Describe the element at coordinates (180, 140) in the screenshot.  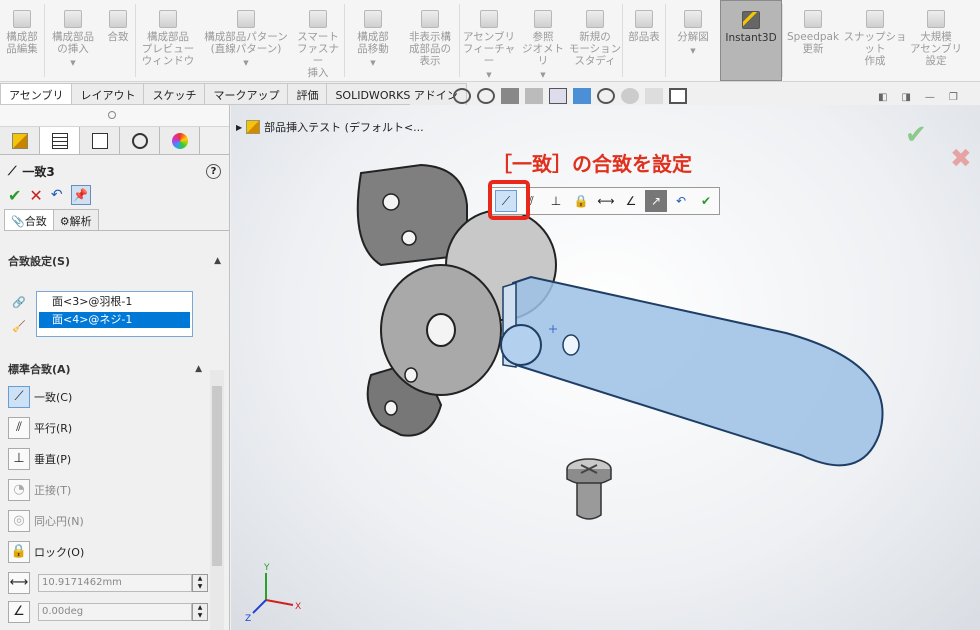
I see `tab-display-manager` at that location.